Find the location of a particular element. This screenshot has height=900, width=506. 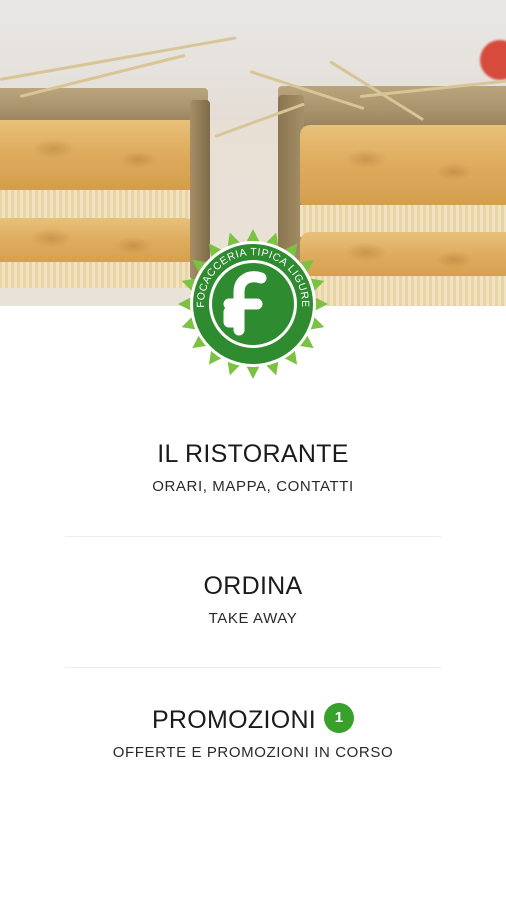

menu-item-ristorante: IL RISTORANTE ORARI, MAPPA, CONTATTI is located at coordinates (253, 467).